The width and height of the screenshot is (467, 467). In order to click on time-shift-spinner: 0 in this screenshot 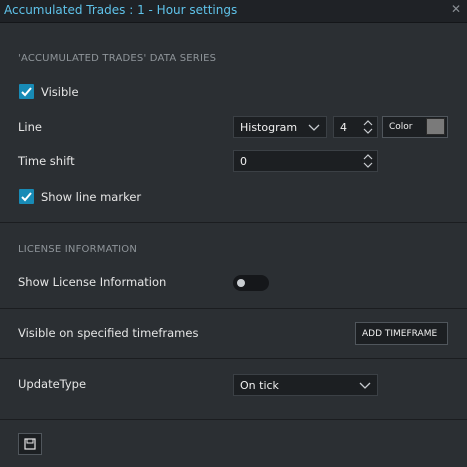, I will do `click(305, 161)`.